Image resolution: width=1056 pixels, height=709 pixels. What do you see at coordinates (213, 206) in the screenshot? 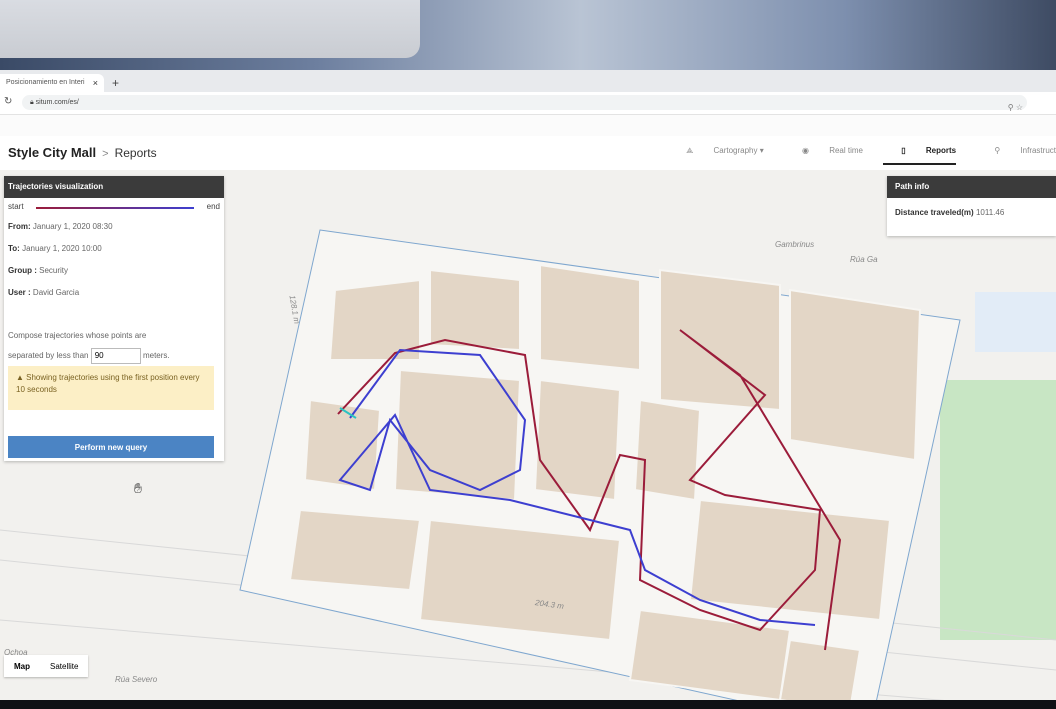
I see `legend-end: end` at bounding box center [213, 206].